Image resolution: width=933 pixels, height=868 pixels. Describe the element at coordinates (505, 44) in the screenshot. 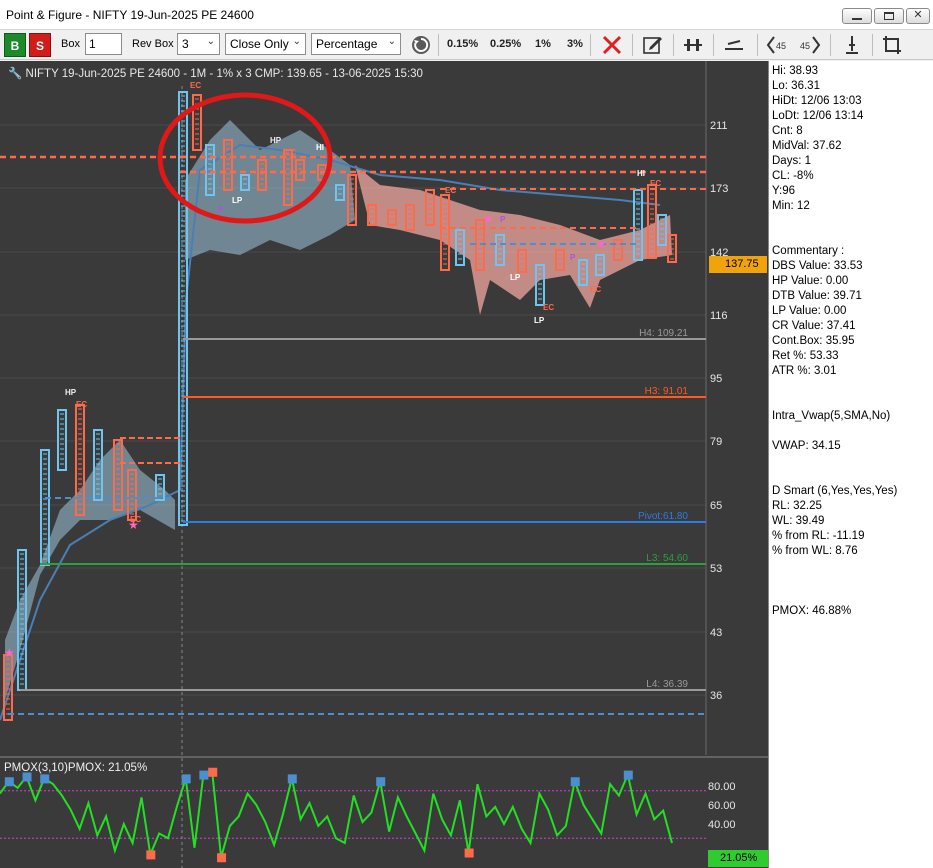

I see `pct-option-1: 0.25%` at that location.